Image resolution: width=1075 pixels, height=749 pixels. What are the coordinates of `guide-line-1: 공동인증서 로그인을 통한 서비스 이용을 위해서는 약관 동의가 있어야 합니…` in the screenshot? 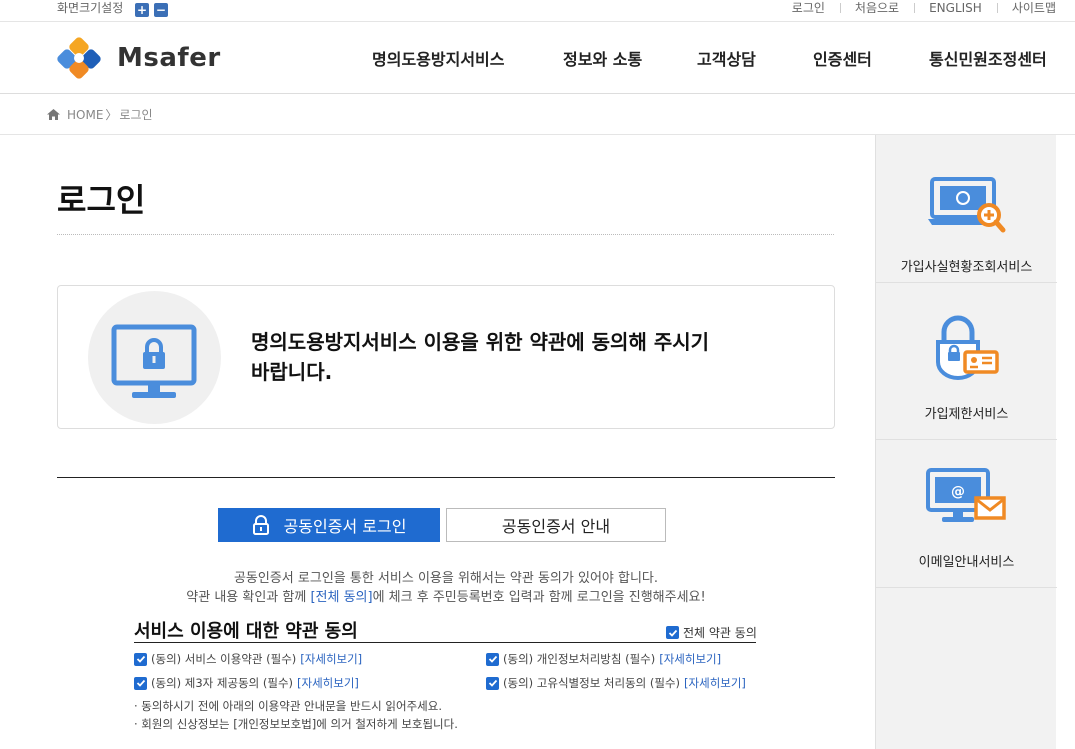 It's located at (446, 578).